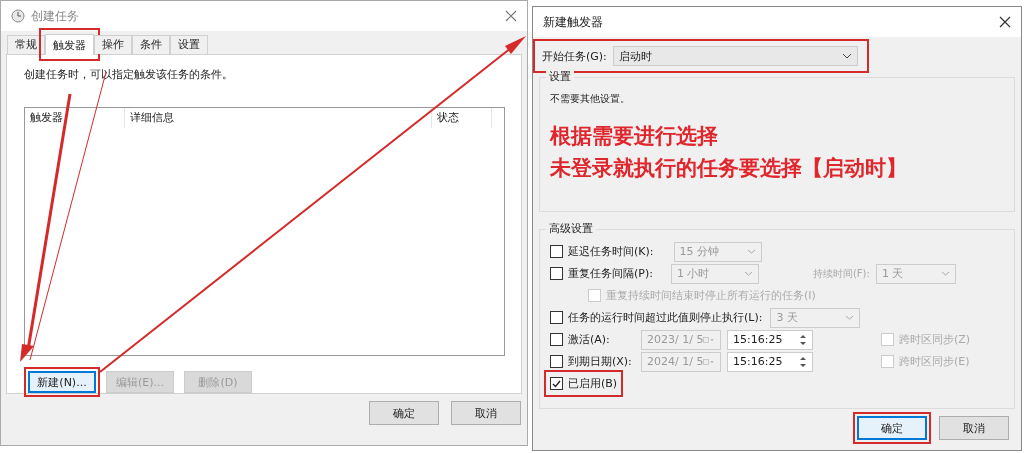 The width and height of the screenshot is (1024, 453). What do you see at coordinates (592, 339) in the screenshot?
I see `checkbox: 激活(A):` at bounding box center [592, 339].